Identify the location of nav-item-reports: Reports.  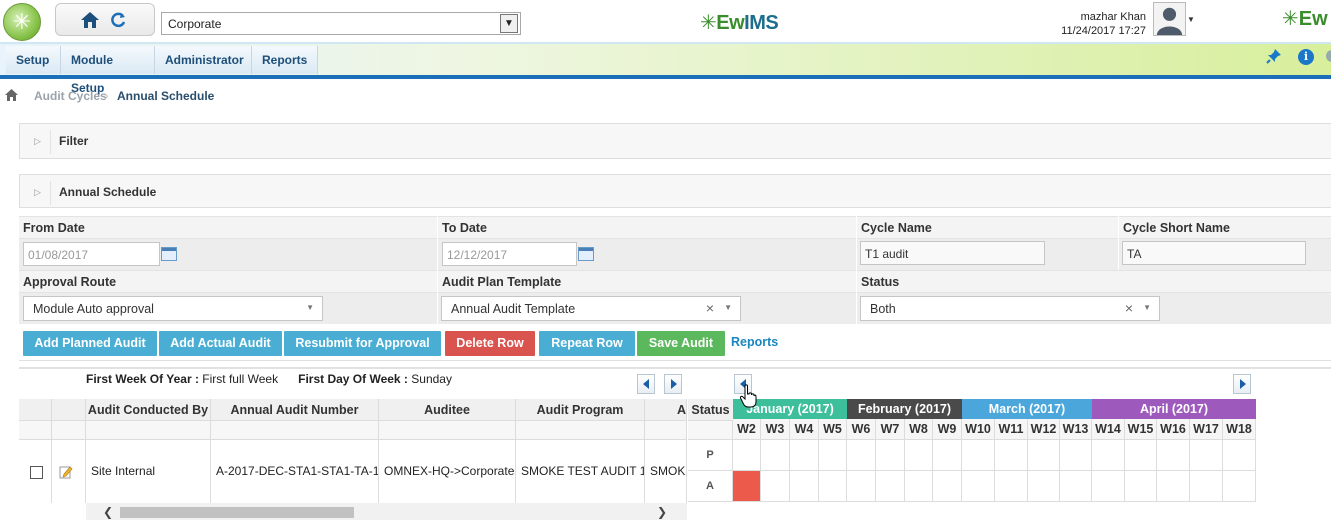
(285, 60).